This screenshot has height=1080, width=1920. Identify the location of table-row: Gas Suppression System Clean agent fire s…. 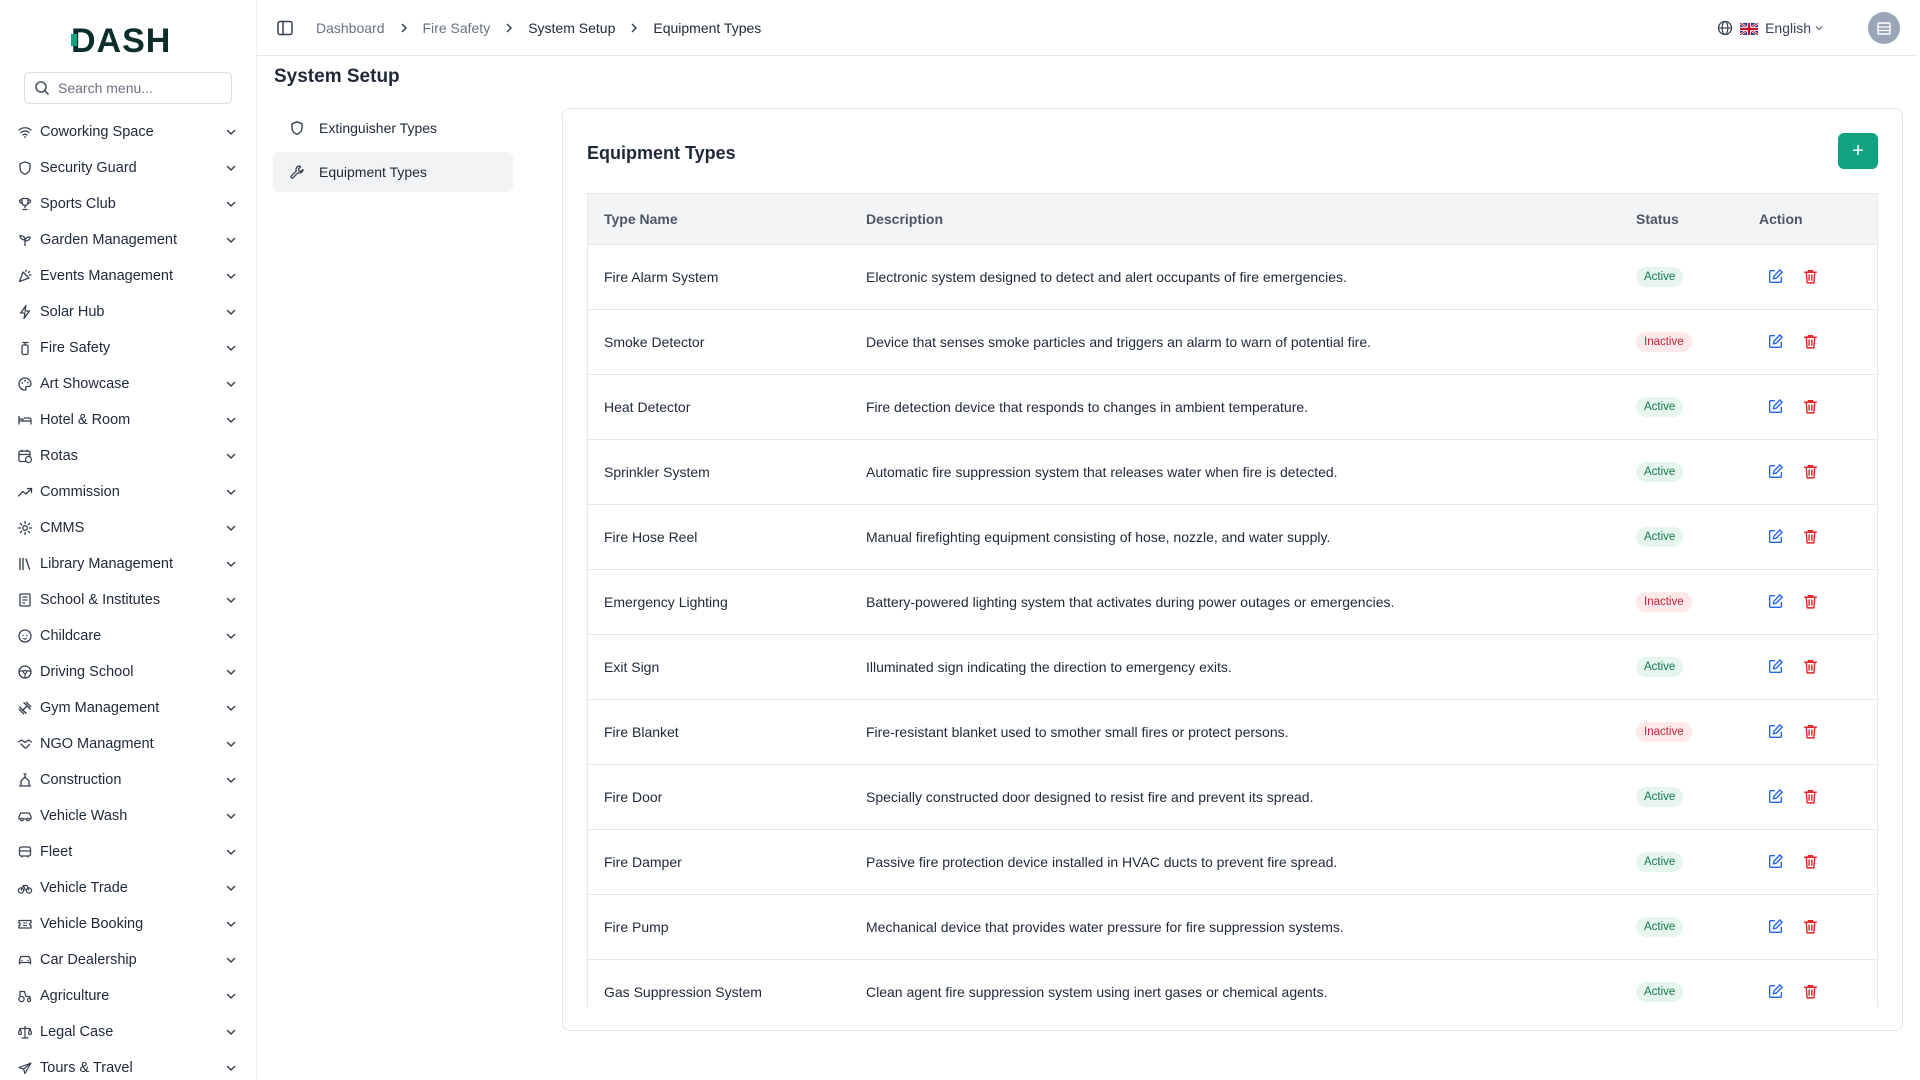
(1232, 983).